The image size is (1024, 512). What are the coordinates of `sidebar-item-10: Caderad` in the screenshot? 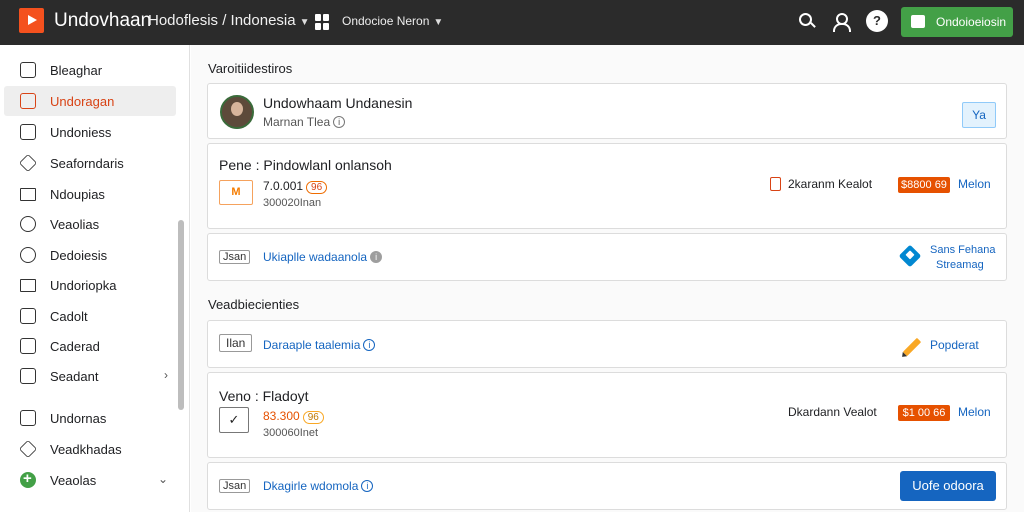 It's located at (90, 346).